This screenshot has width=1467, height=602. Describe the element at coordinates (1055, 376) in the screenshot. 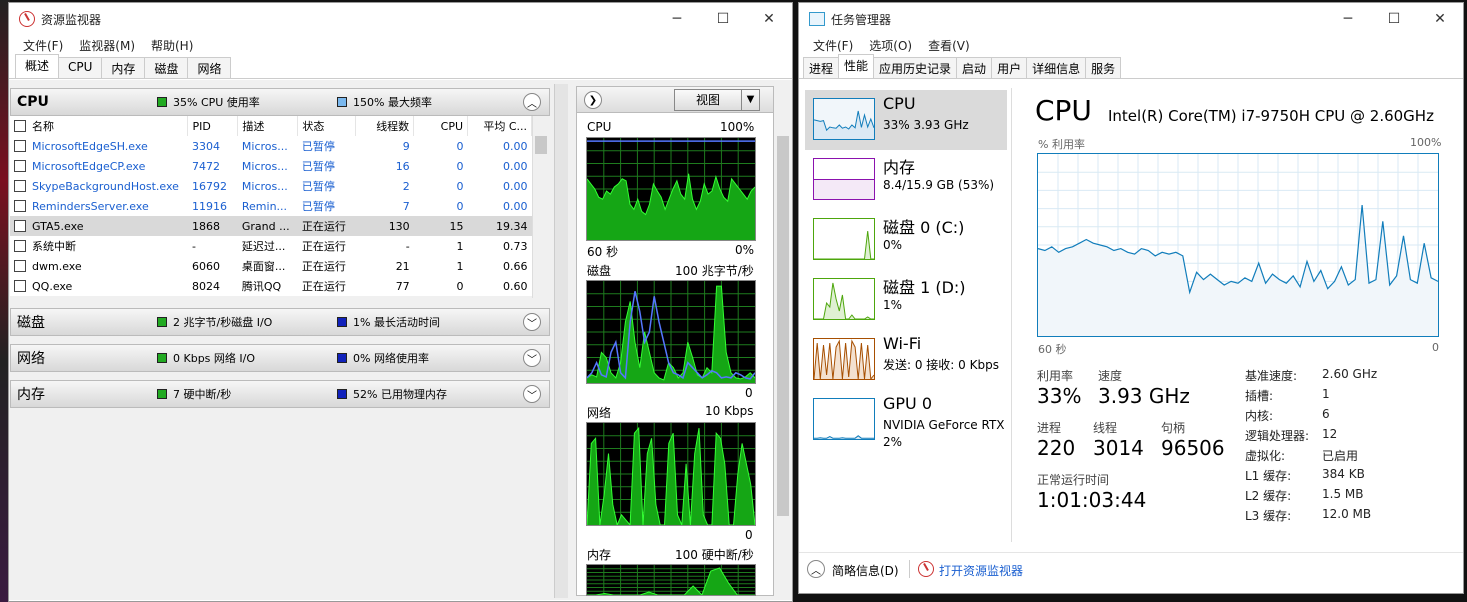

I see `utilization-label: 利用率` at that location.